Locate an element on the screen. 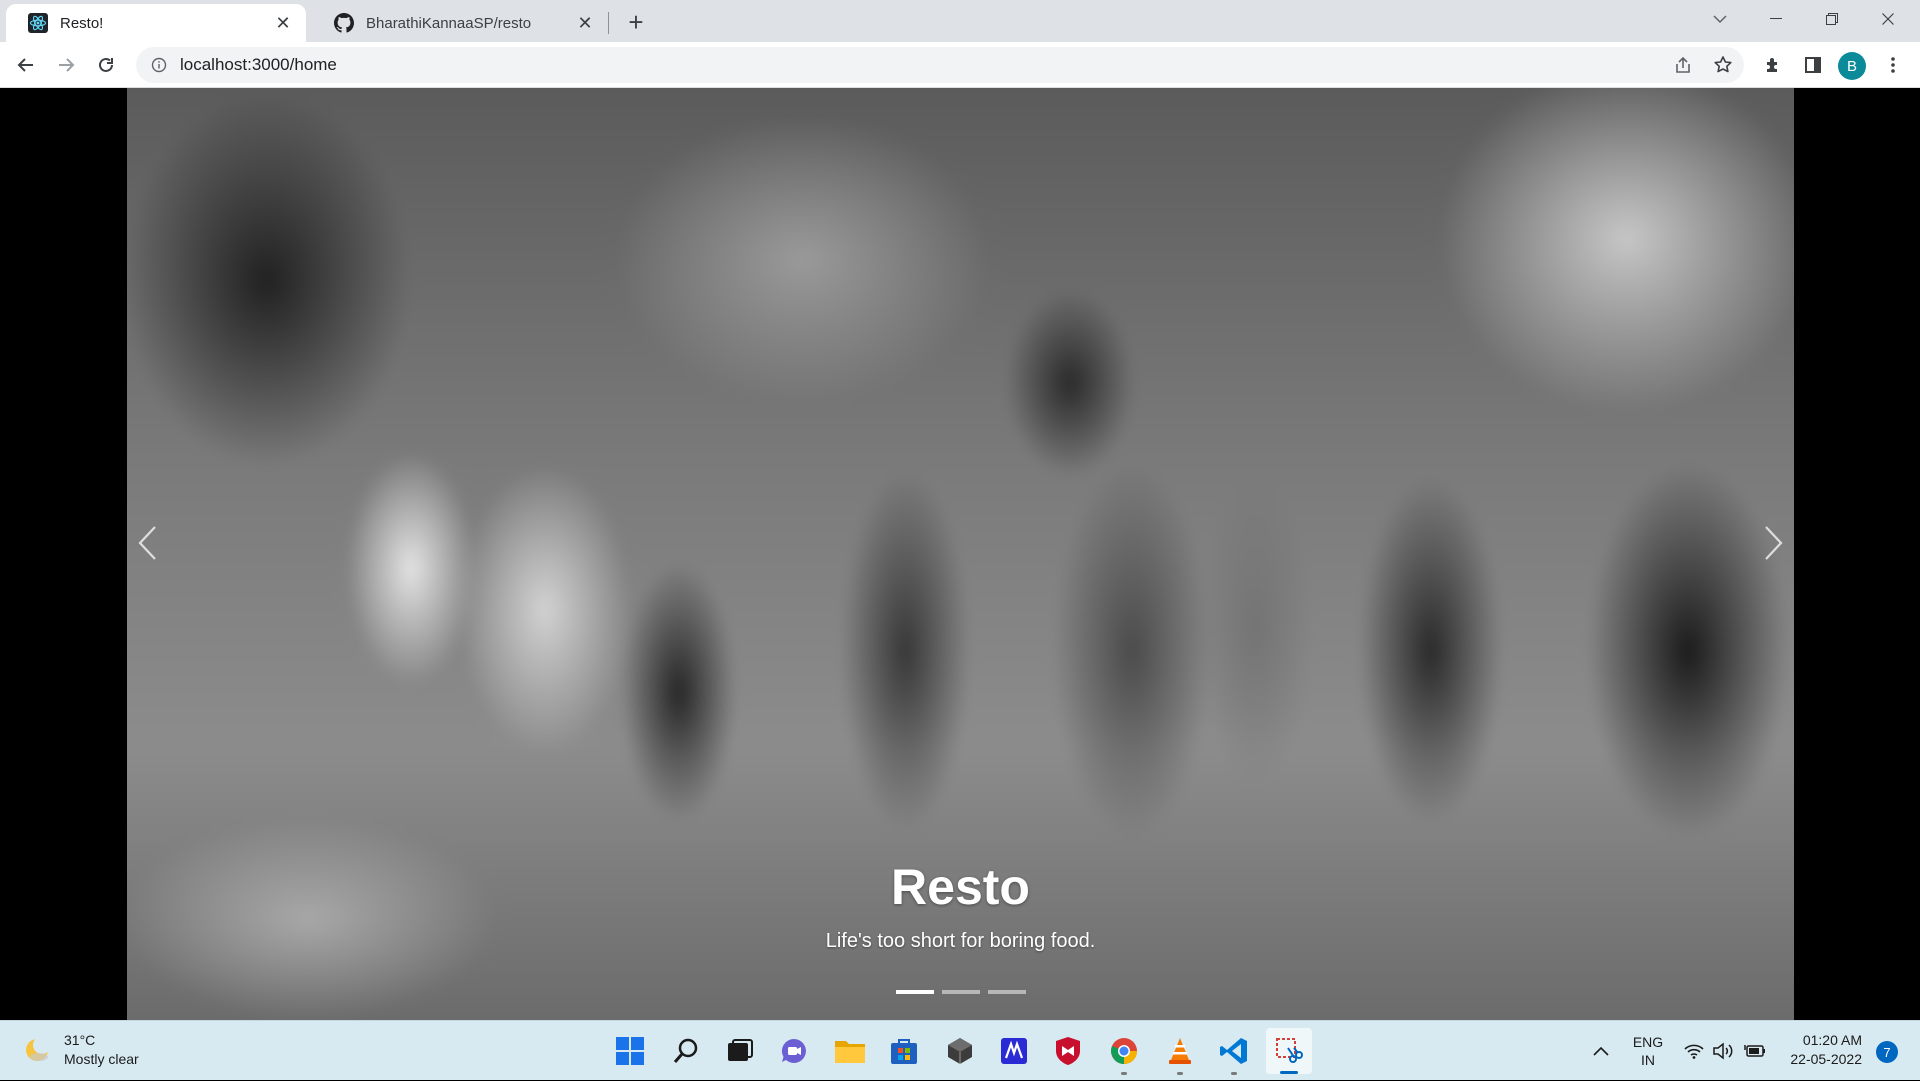 The width and height of the screenshot is (1920, 1081). forward-button is located at coordinates (66, 65).